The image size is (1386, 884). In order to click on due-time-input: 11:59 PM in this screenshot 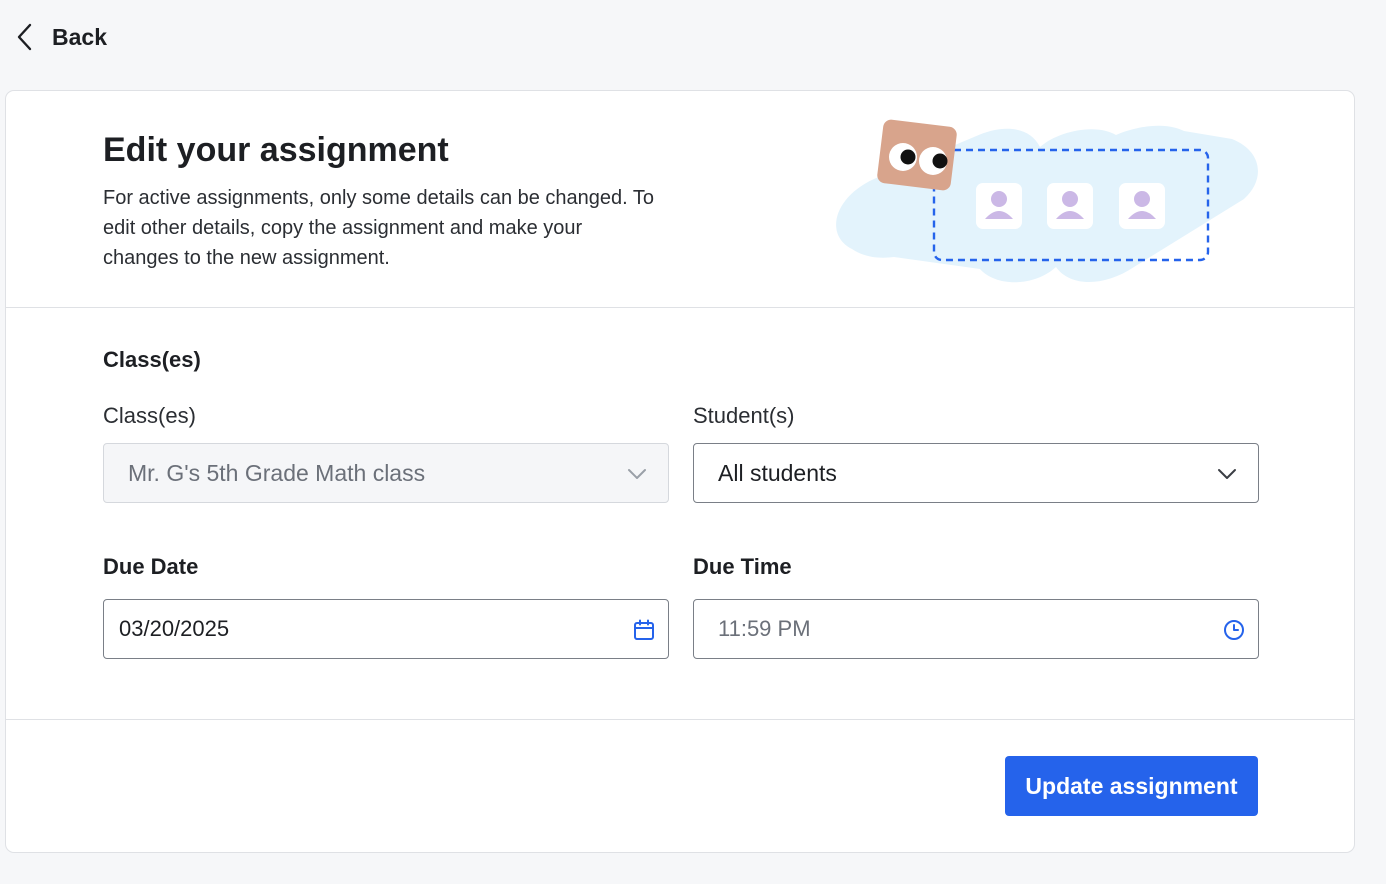, I will do `click(976, 629)`.